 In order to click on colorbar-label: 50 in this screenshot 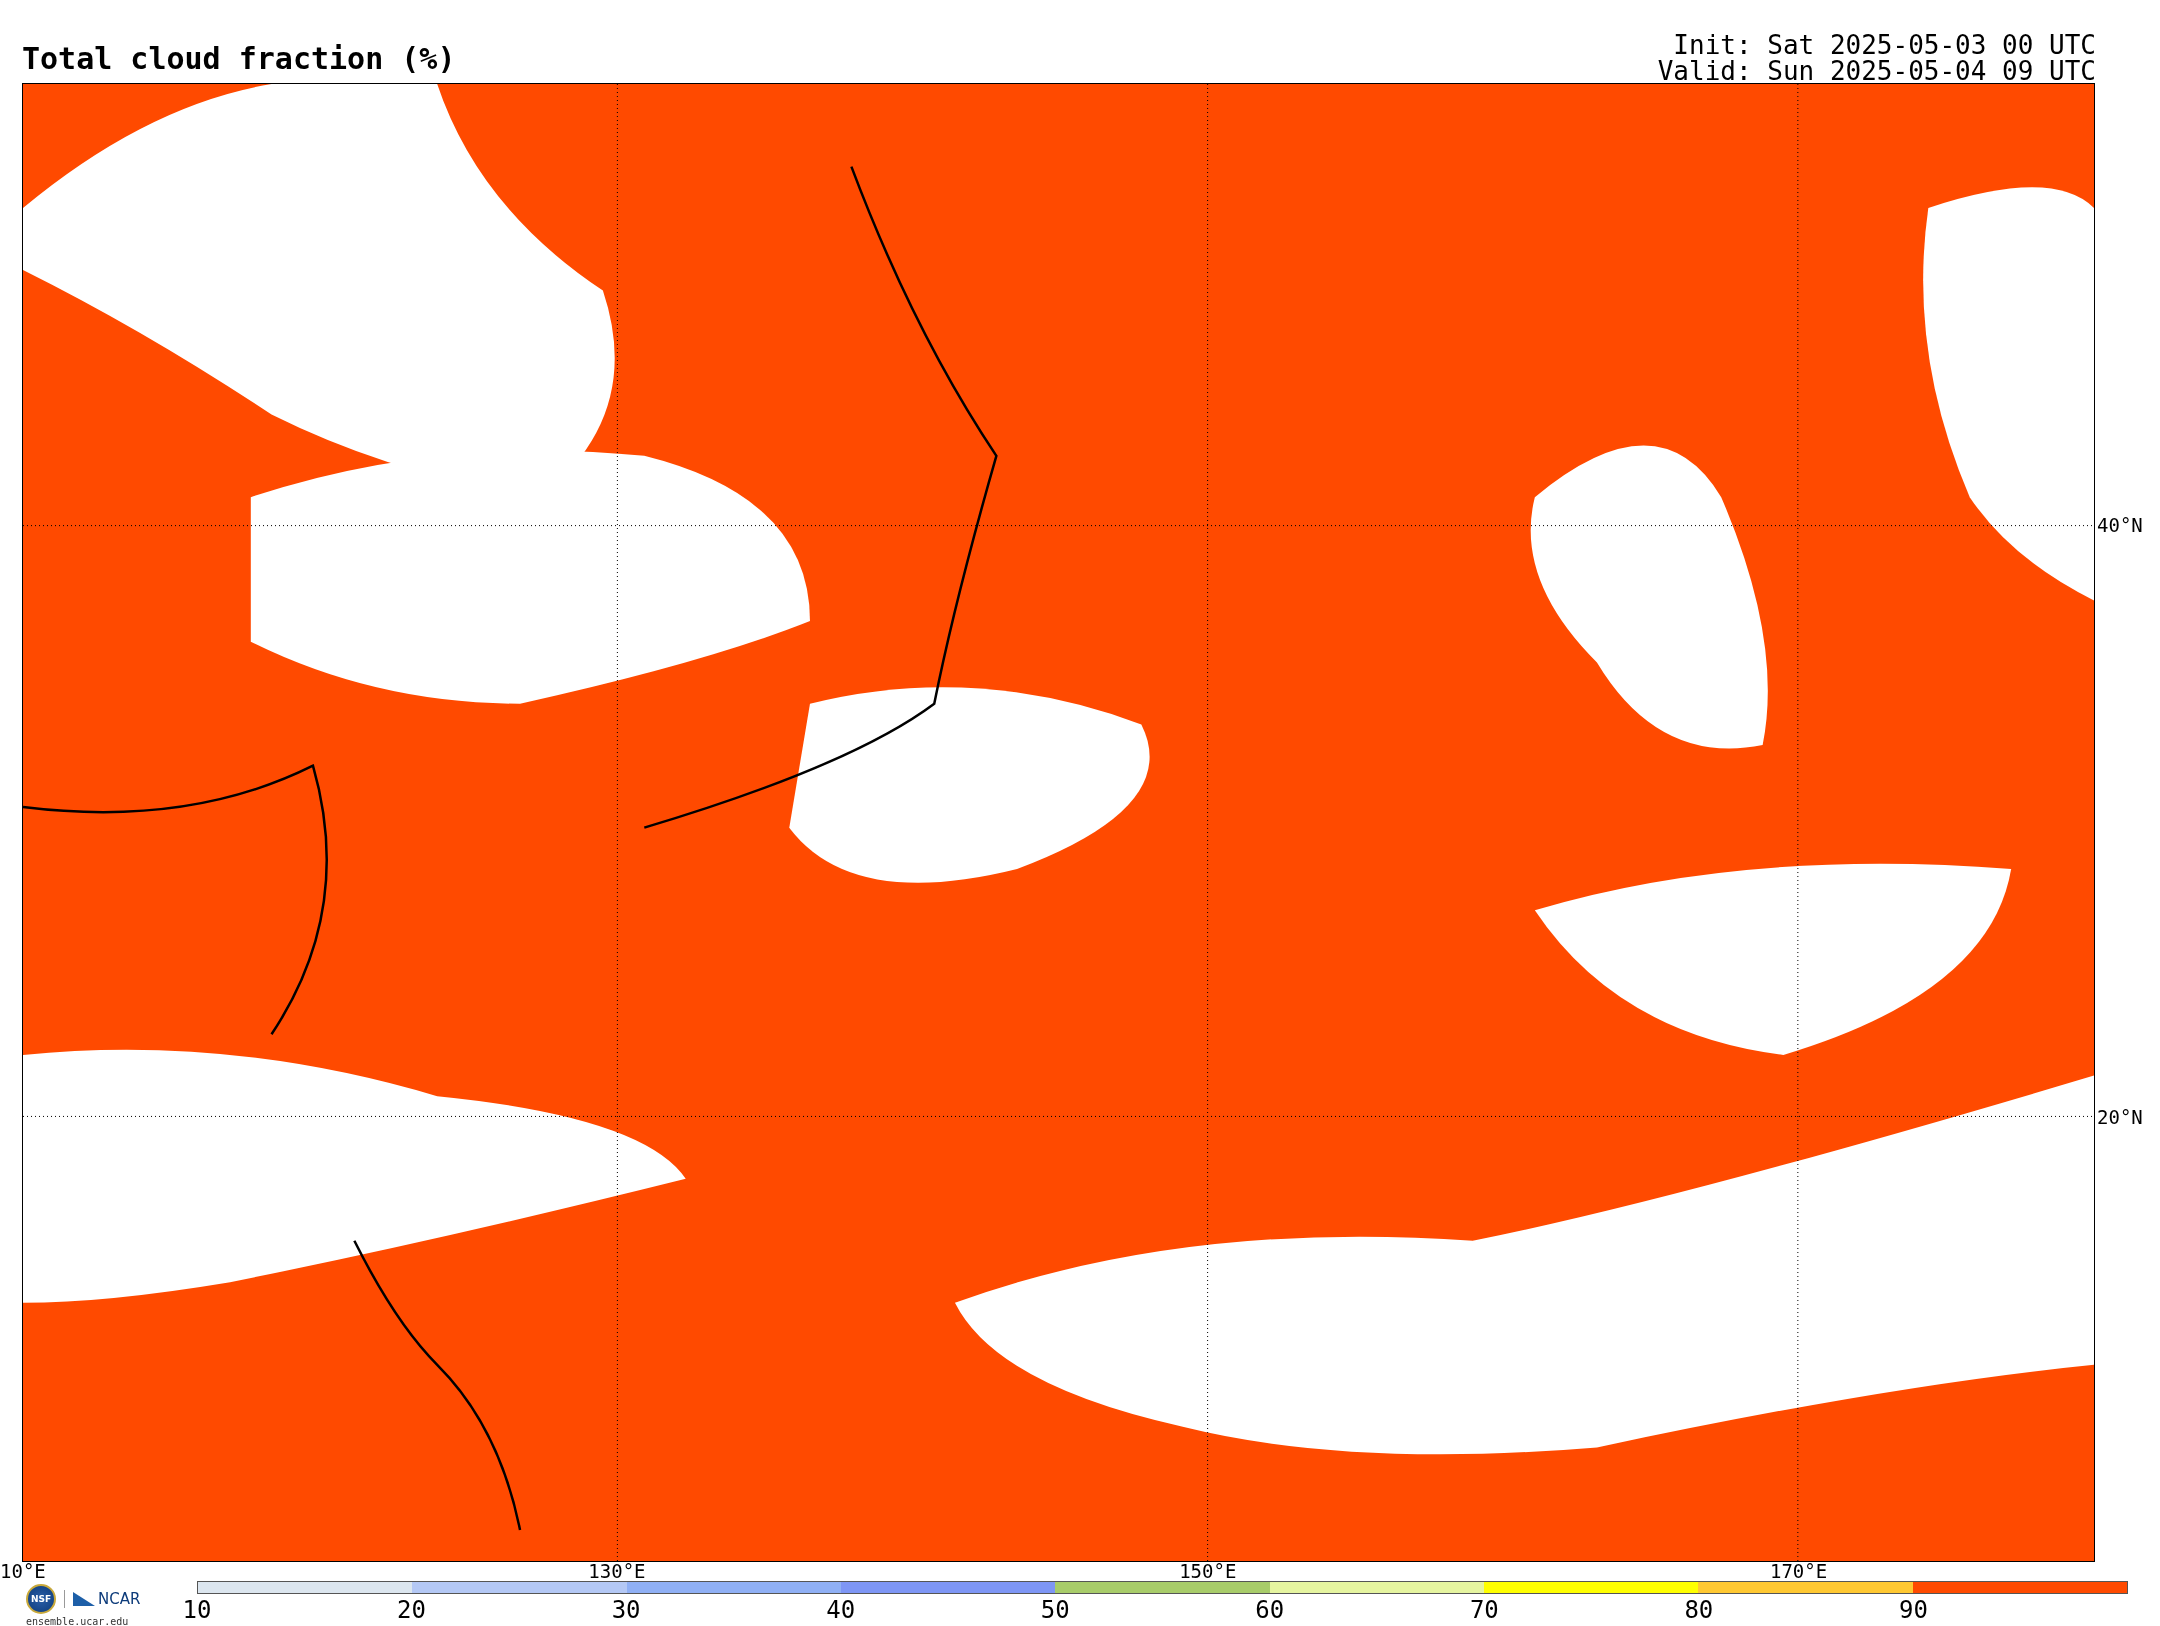, I will do `click(1055, 1610)`.